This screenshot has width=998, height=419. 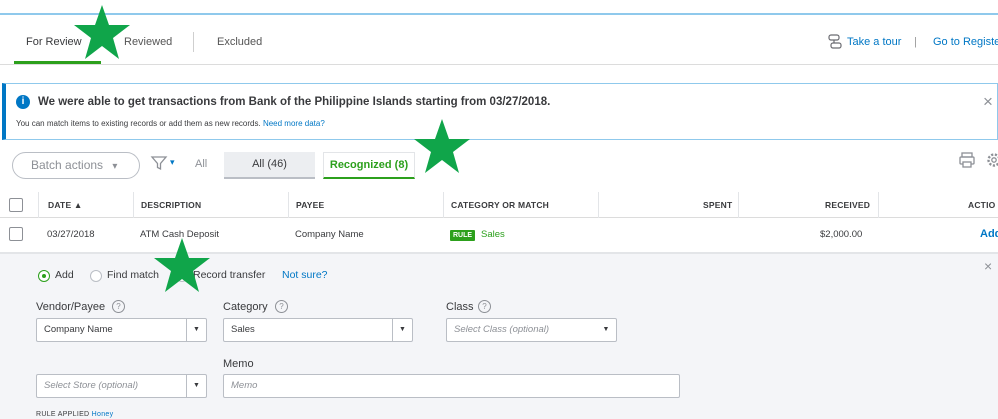 What do you see at coordinates (239, 42) in the screenshot?
I see `tab-excluded: Excluded` at bounding box center [239, 42].